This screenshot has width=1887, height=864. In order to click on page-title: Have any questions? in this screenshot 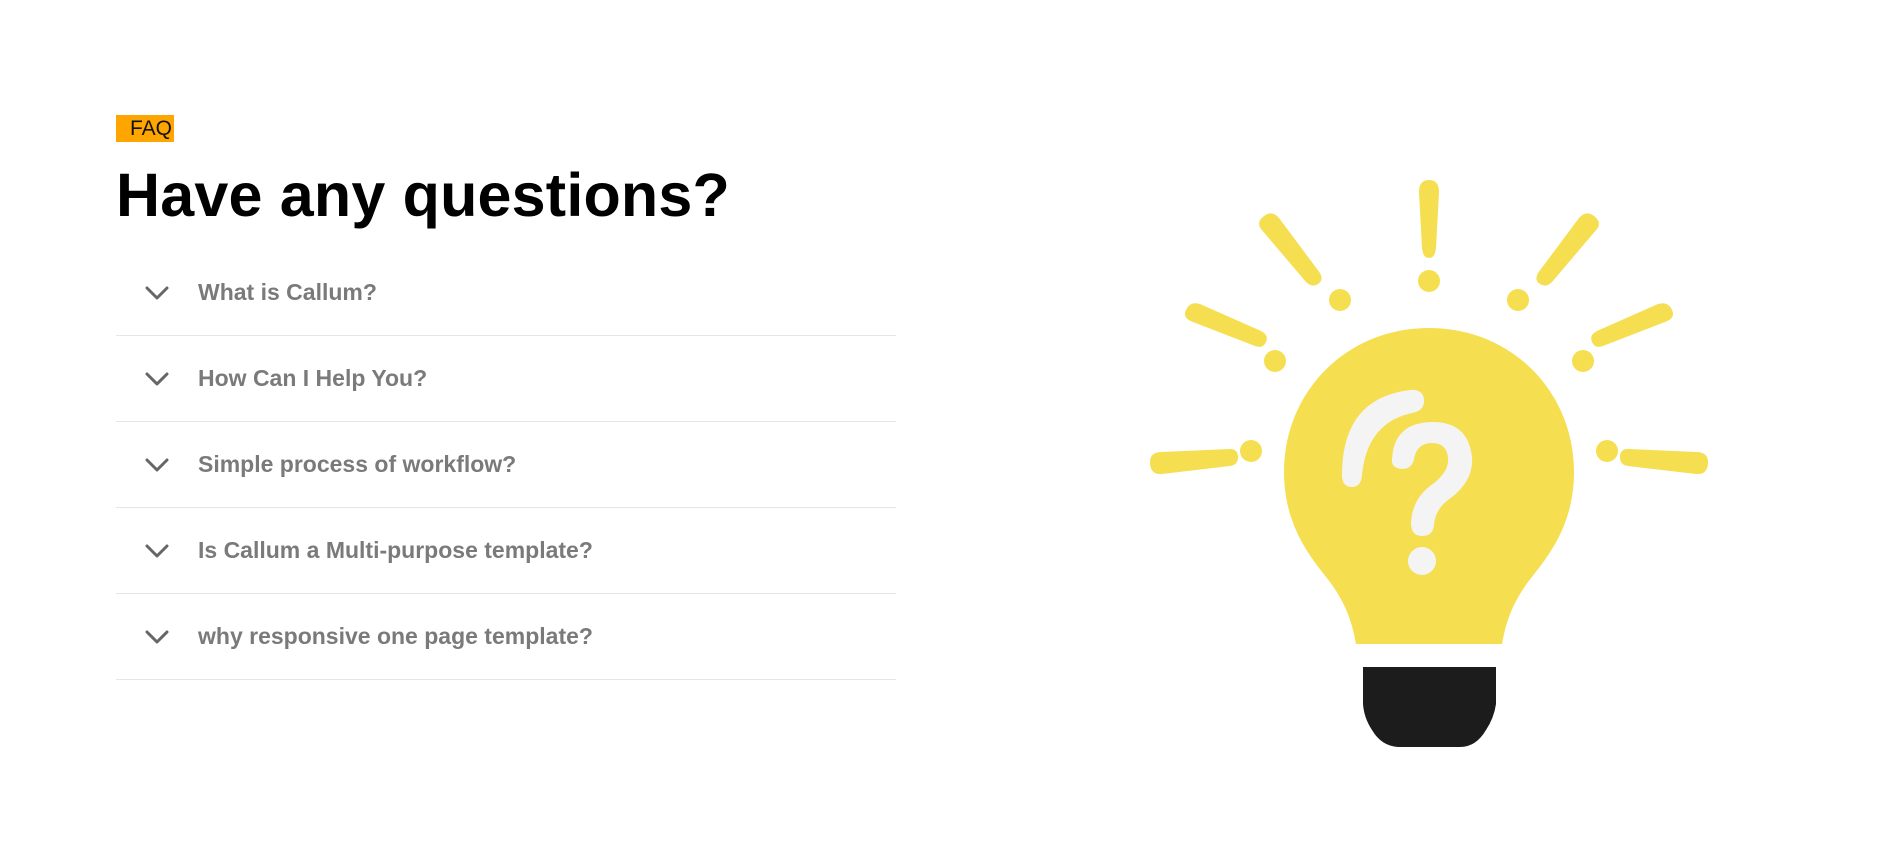, I will do `click(423, 195)`.